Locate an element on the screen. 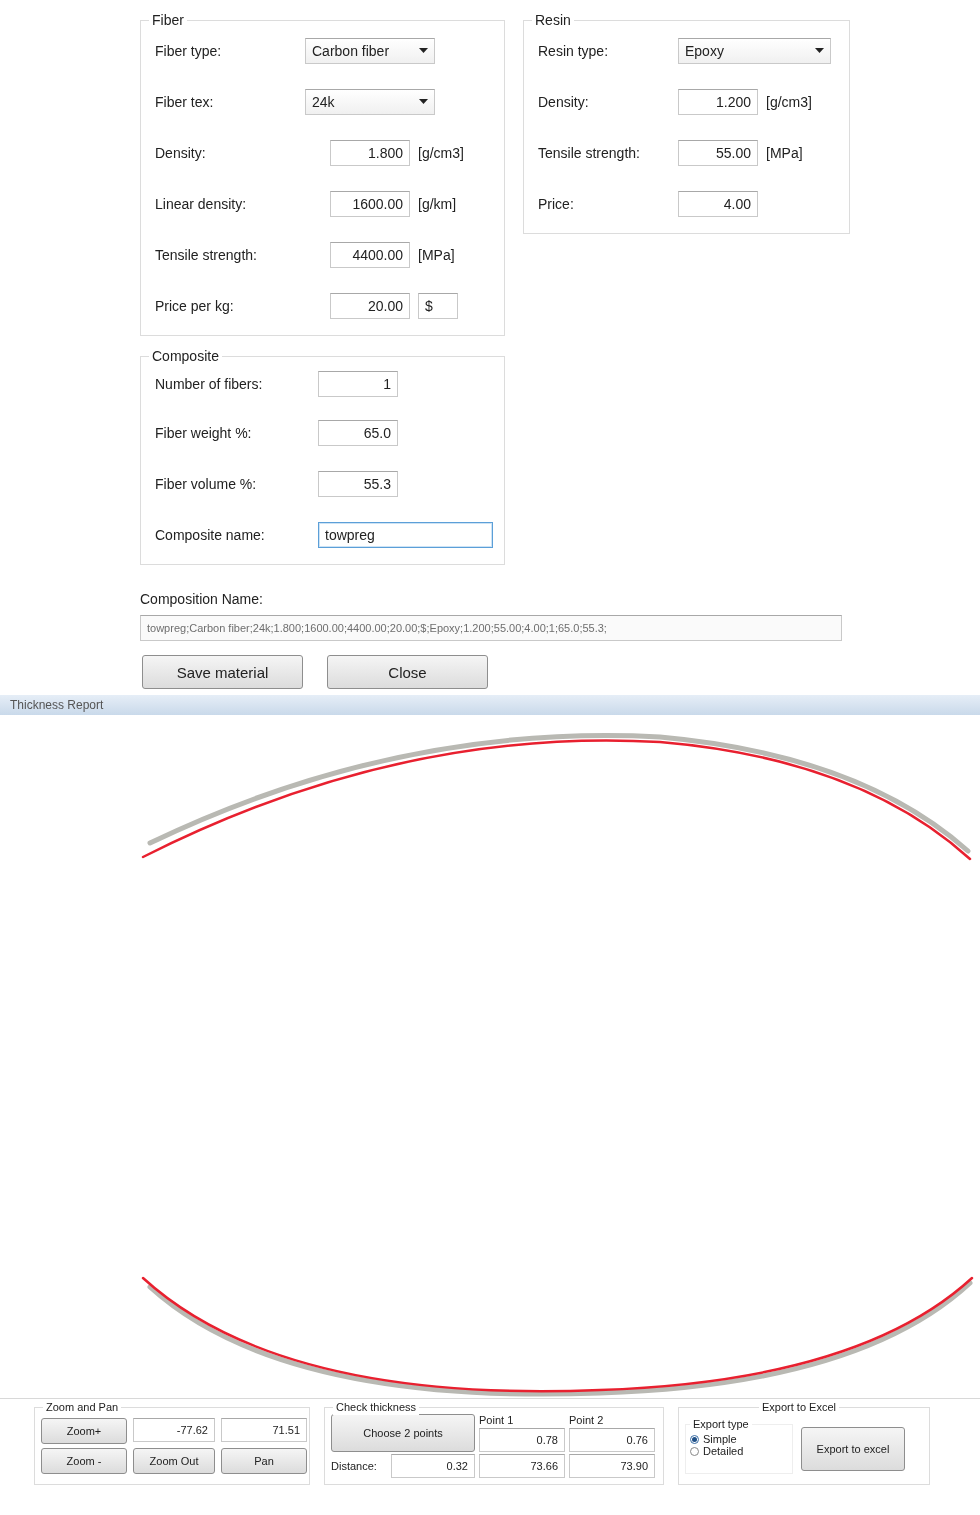 The image size is (980, 1515). choose-points-button: Choose 2 points is located at coordinates (403, 1433).